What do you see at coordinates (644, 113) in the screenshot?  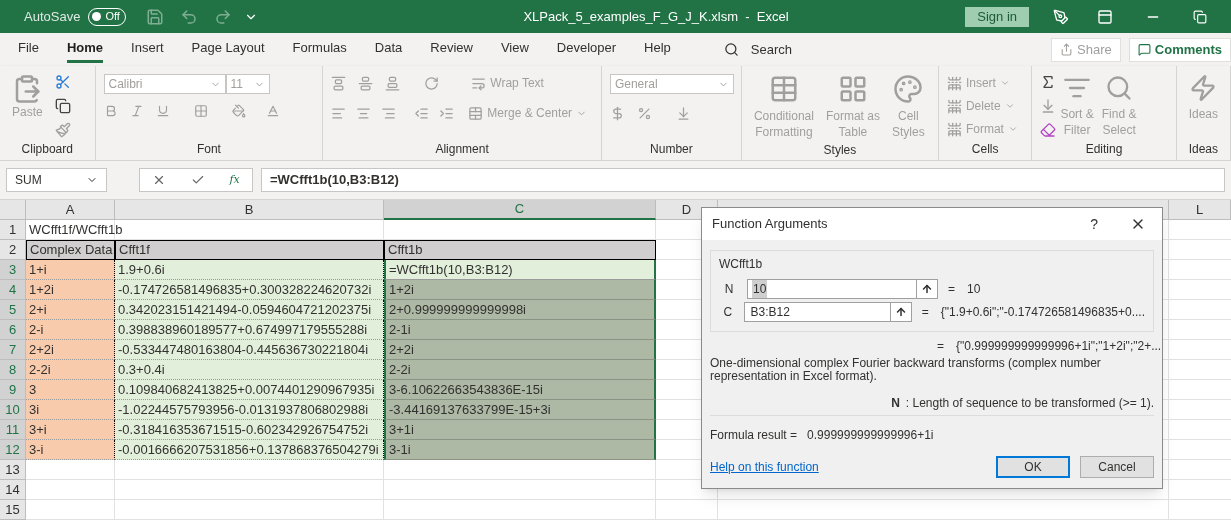 I see `percent-icon` at bounding box center [644, 113].